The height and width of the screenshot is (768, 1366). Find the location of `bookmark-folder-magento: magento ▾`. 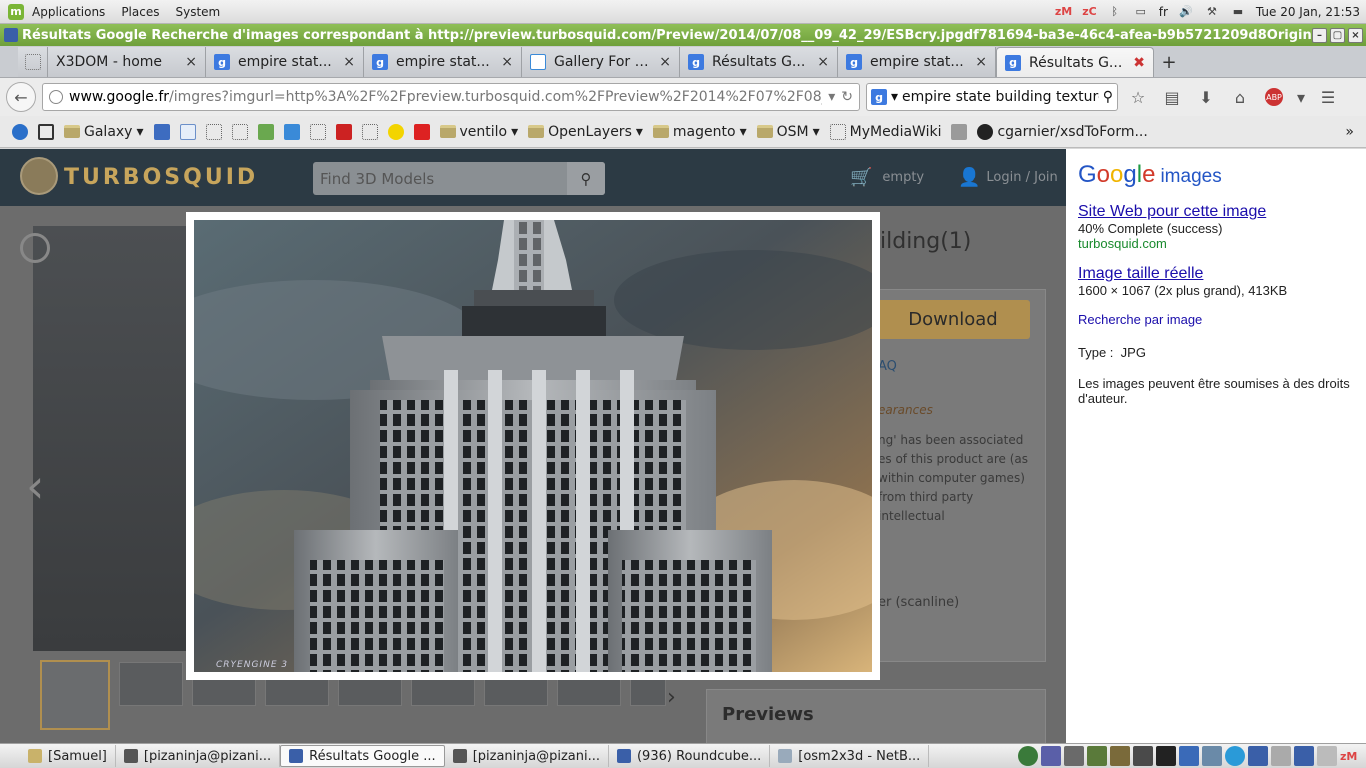

bookmark-folder-magento: magento ▾ is located at coordinates (699, 132).